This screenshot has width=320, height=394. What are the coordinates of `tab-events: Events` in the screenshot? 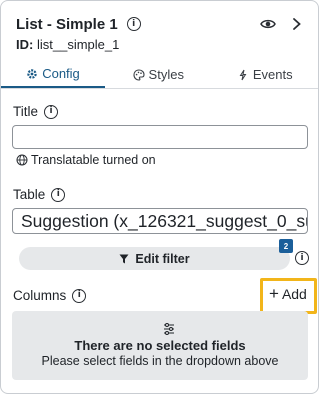 It's located at (265, 74).